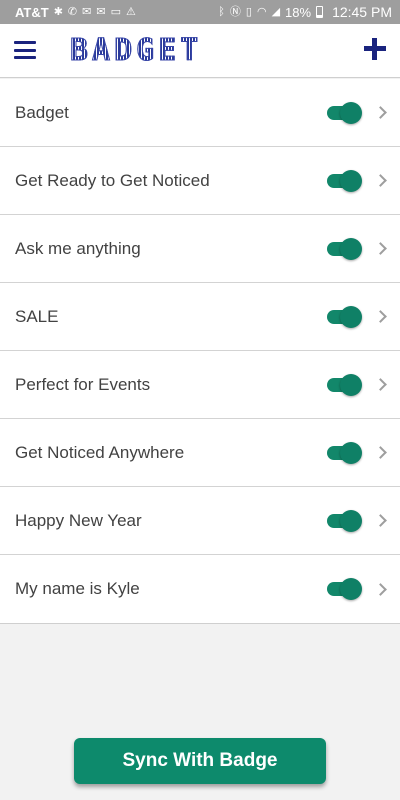 This screenshot has height=800, width=400. I want to click on slack-icon: ✱, so click(58, 11).